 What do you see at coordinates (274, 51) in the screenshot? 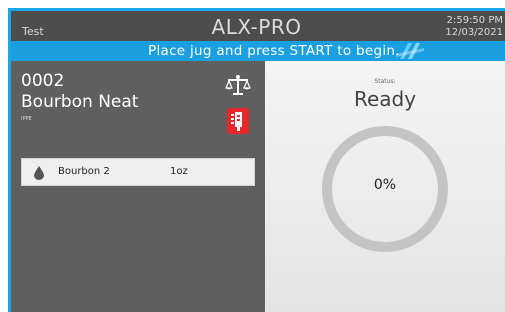
I see `banner-message: Place jug and press START to begin.` at bounding box center [274, 51].